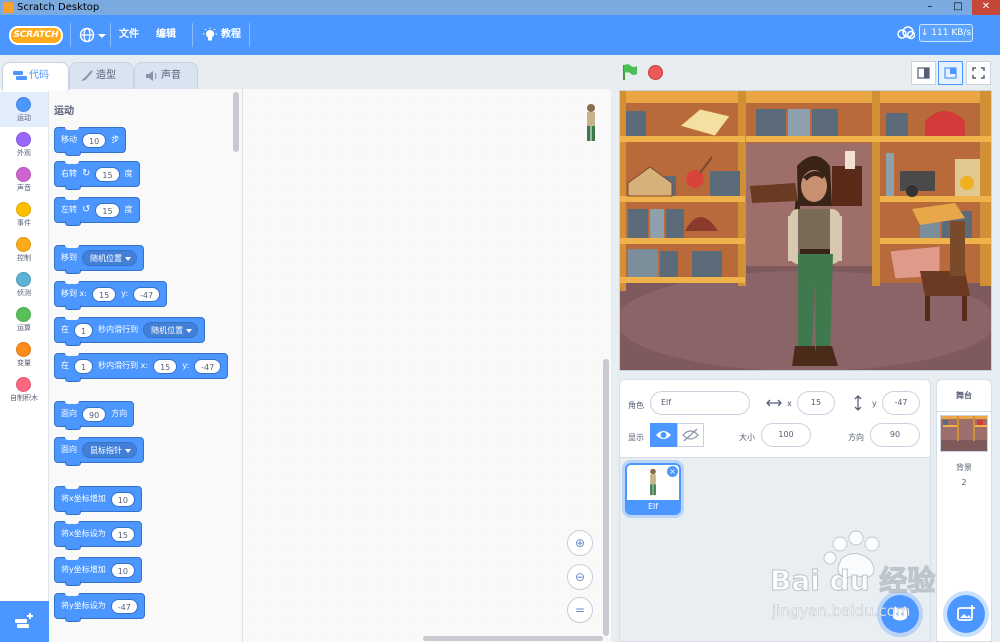  Describe the element at coordinates (236, 122) in the screenshot. I see `palette-scrollbar` at that location.